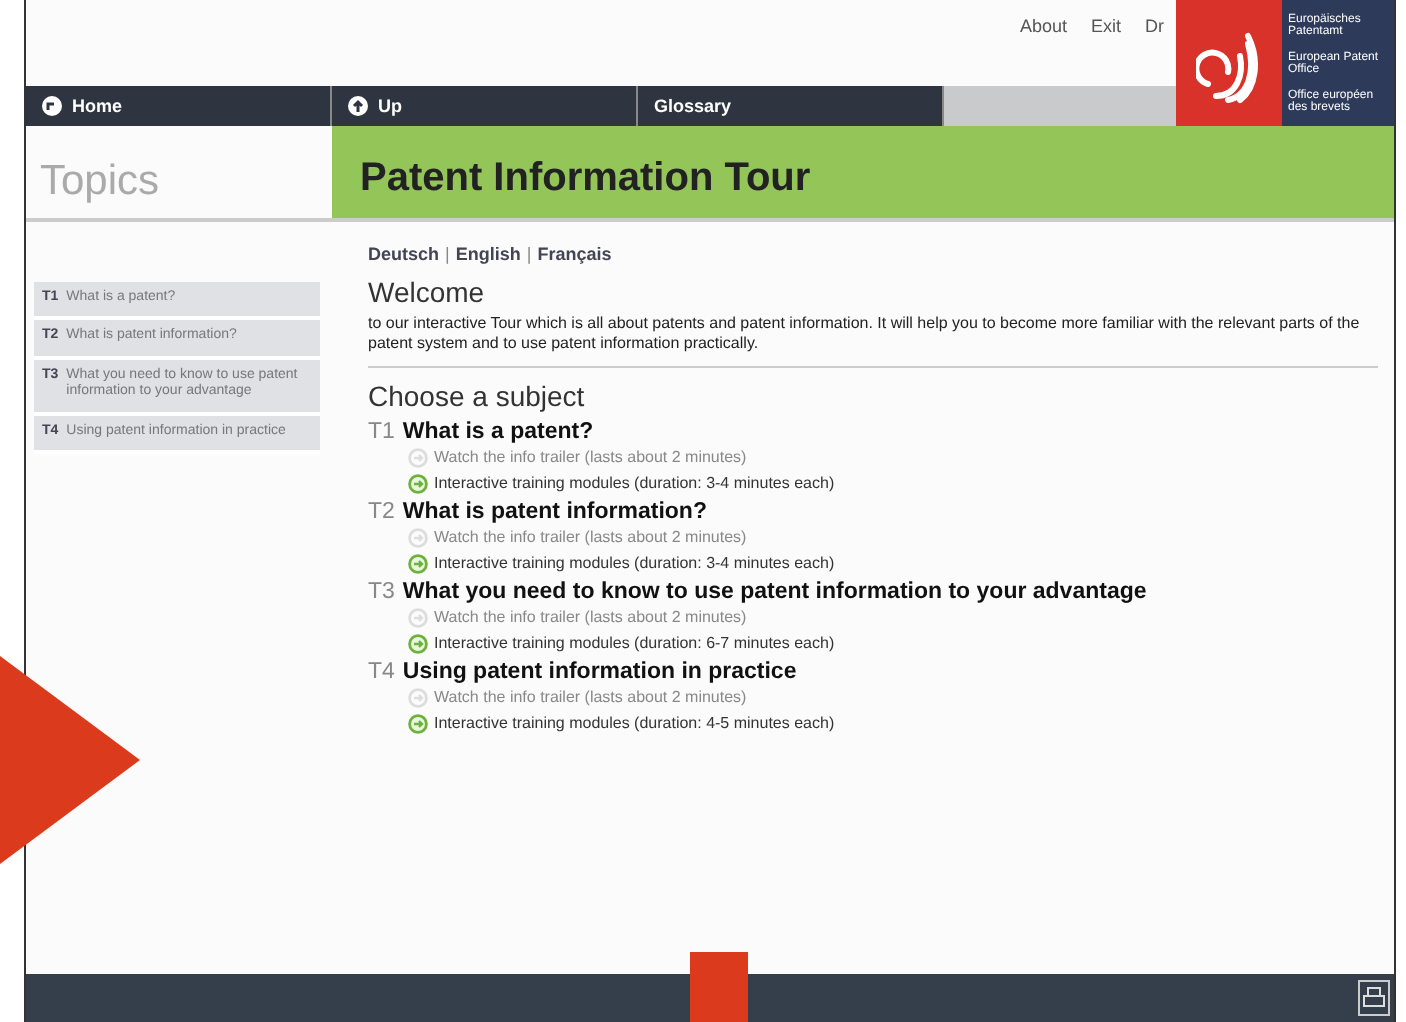 This screenshot has width=1406, height=1022. I want to click on top-link: About, so click(1043, 26).